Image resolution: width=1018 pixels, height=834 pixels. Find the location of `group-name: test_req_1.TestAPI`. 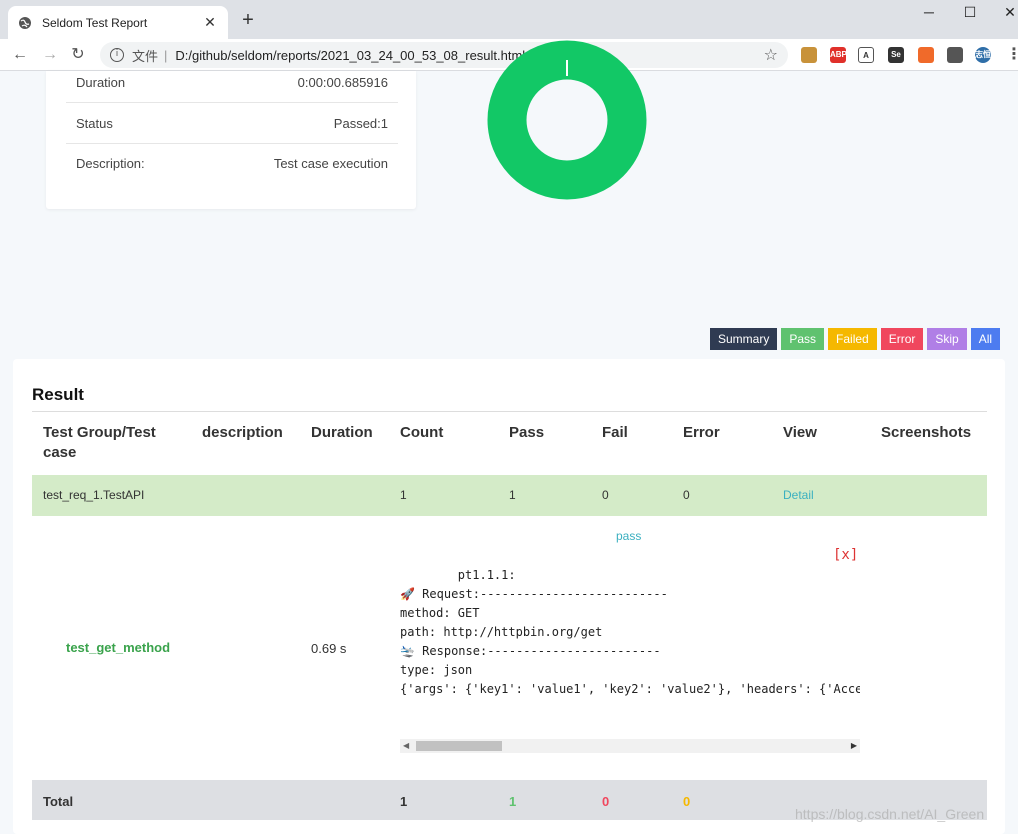

group-name: test_req_1.TestAPI is located at coordinates (94, 495).